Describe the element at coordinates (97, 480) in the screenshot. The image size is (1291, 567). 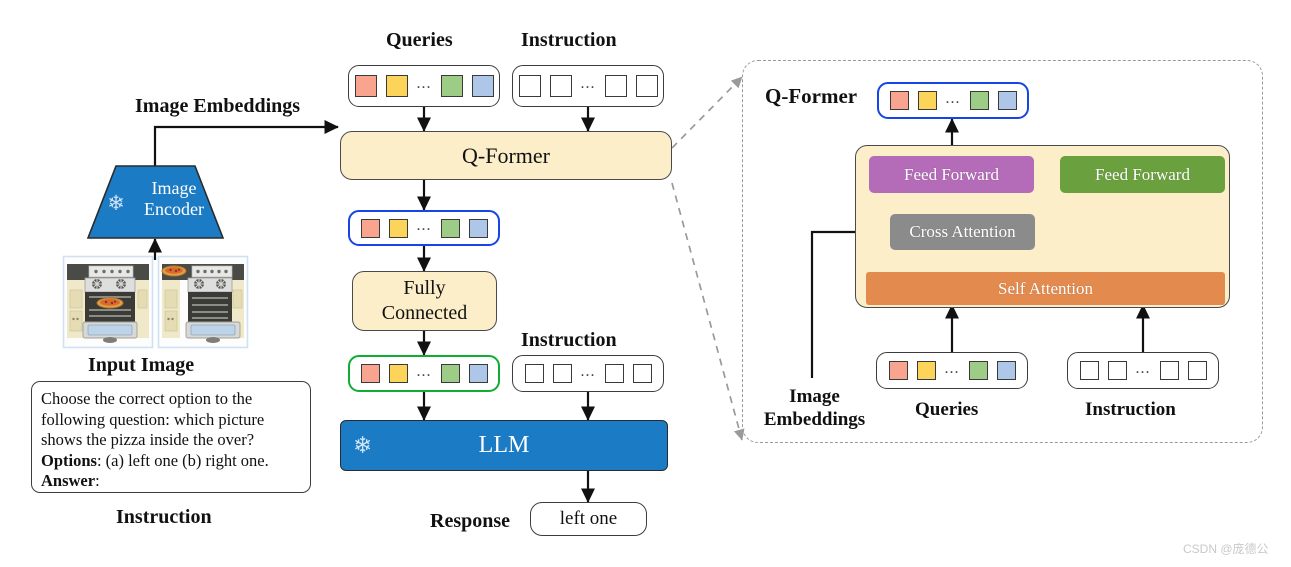
I see `instruction-answer-value: :` at that location.